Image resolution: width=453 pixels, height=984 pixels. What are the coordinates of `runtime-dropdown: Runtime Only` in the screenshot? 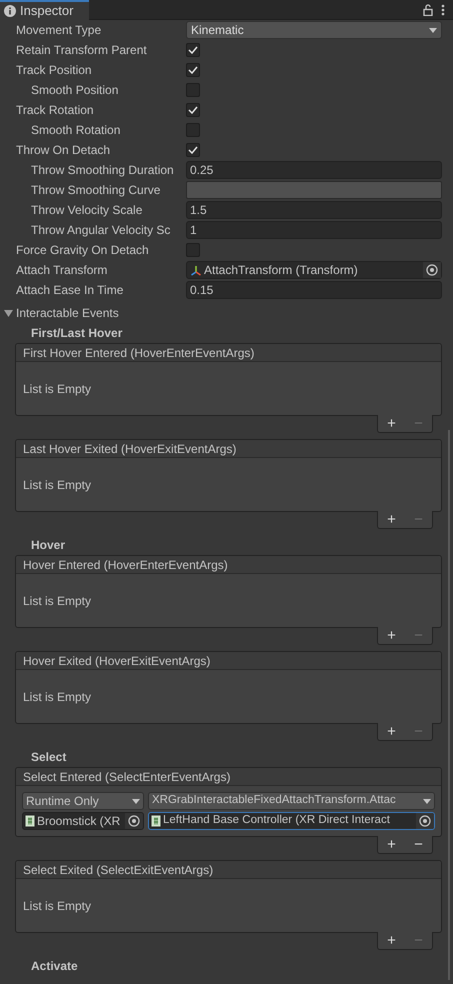 It's located at (83, 801).